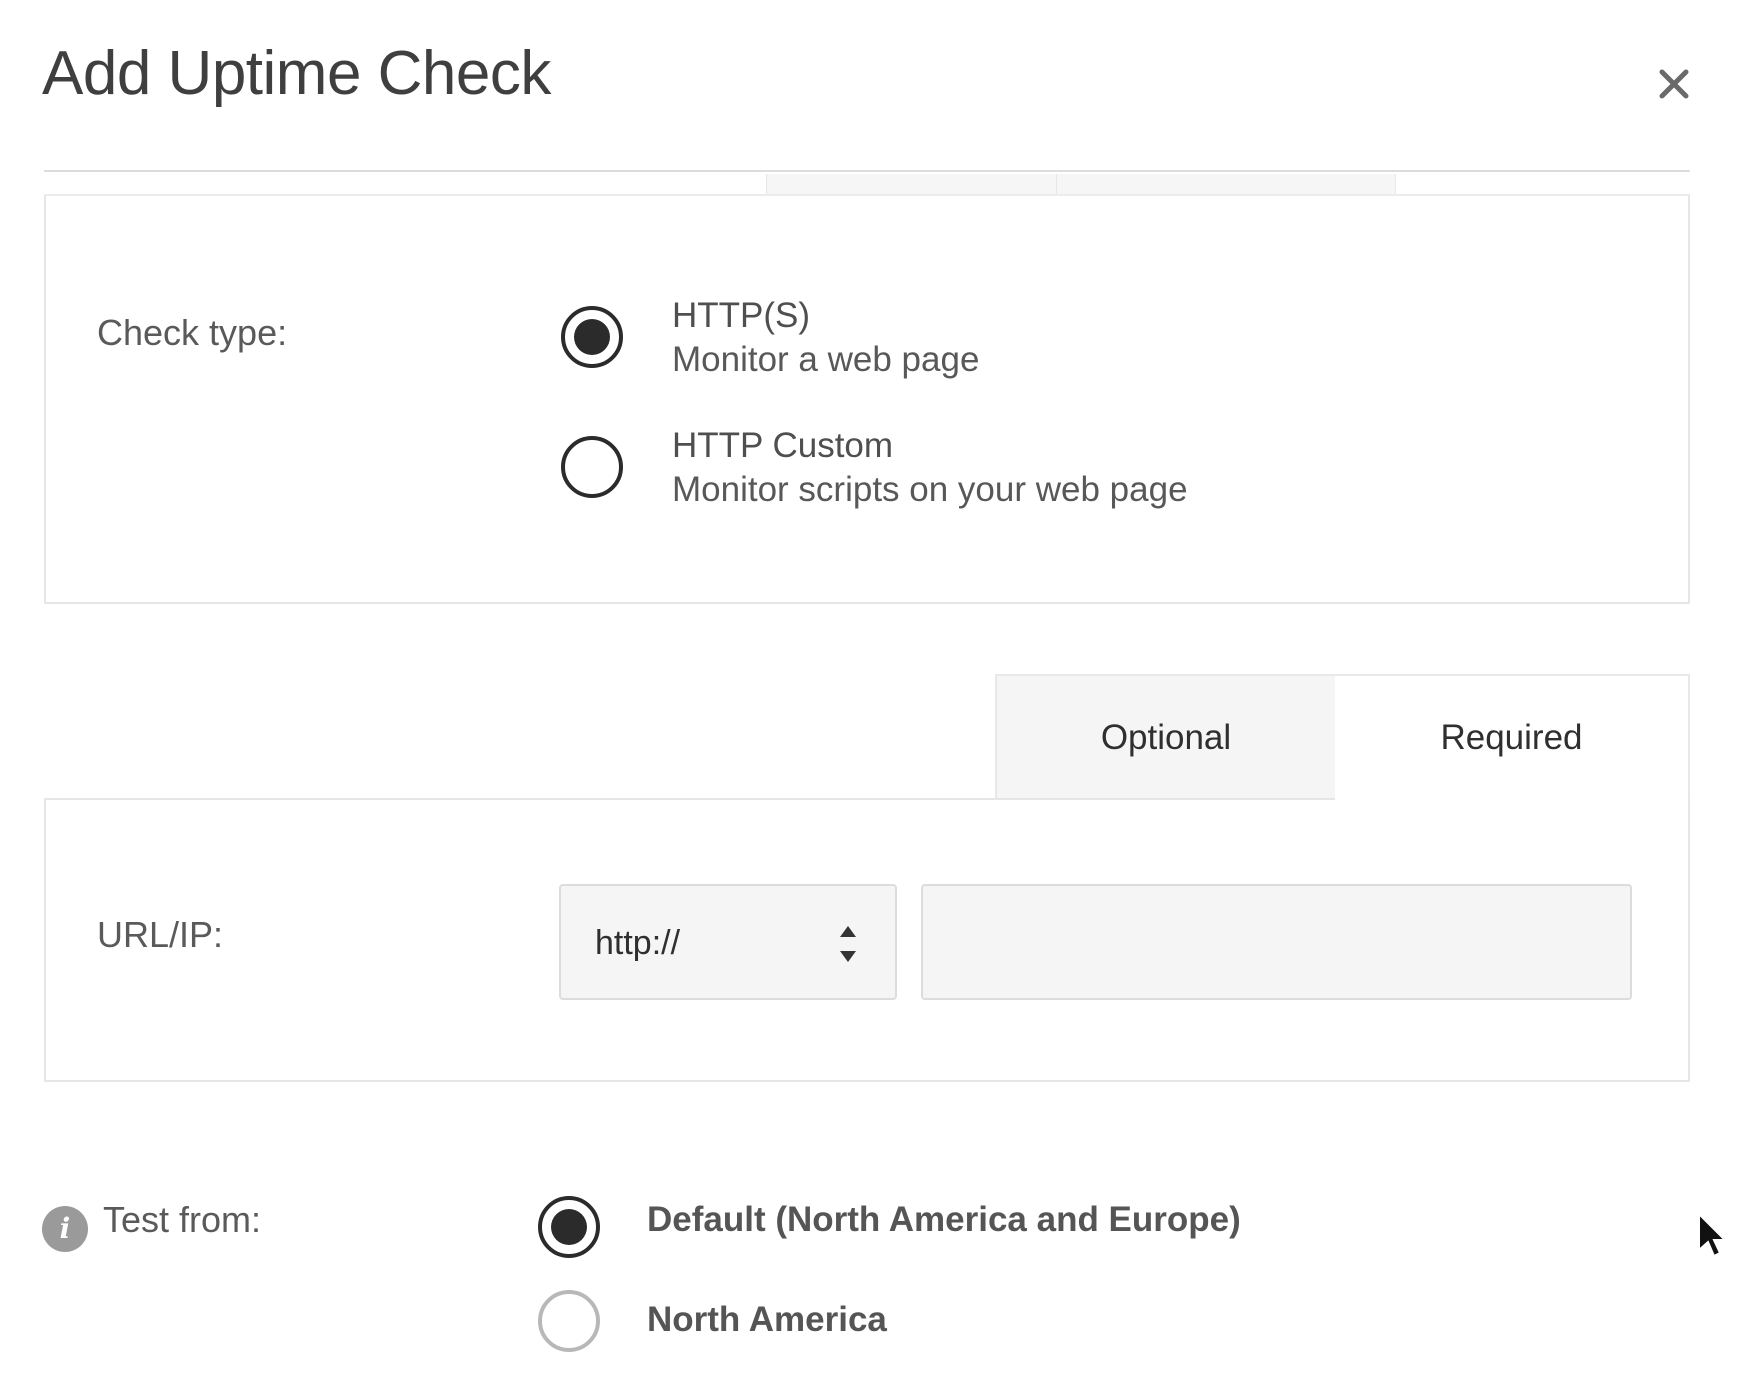  I want to click on option-https-title: HTTP(S), so click(741, 315).